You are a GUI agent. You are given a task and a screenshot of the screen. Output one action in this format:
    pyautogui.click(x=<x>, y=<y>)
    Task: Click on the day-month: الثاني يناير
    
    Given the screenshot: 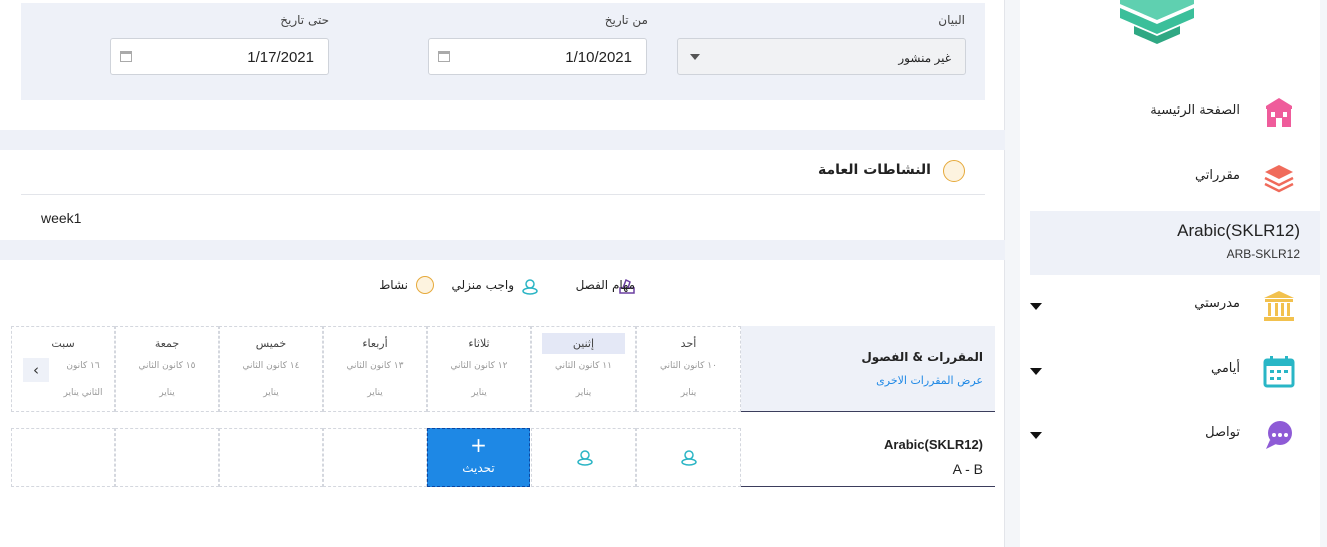 What is the action you would take?
    pyautogui.click(x=83, y=393)
    